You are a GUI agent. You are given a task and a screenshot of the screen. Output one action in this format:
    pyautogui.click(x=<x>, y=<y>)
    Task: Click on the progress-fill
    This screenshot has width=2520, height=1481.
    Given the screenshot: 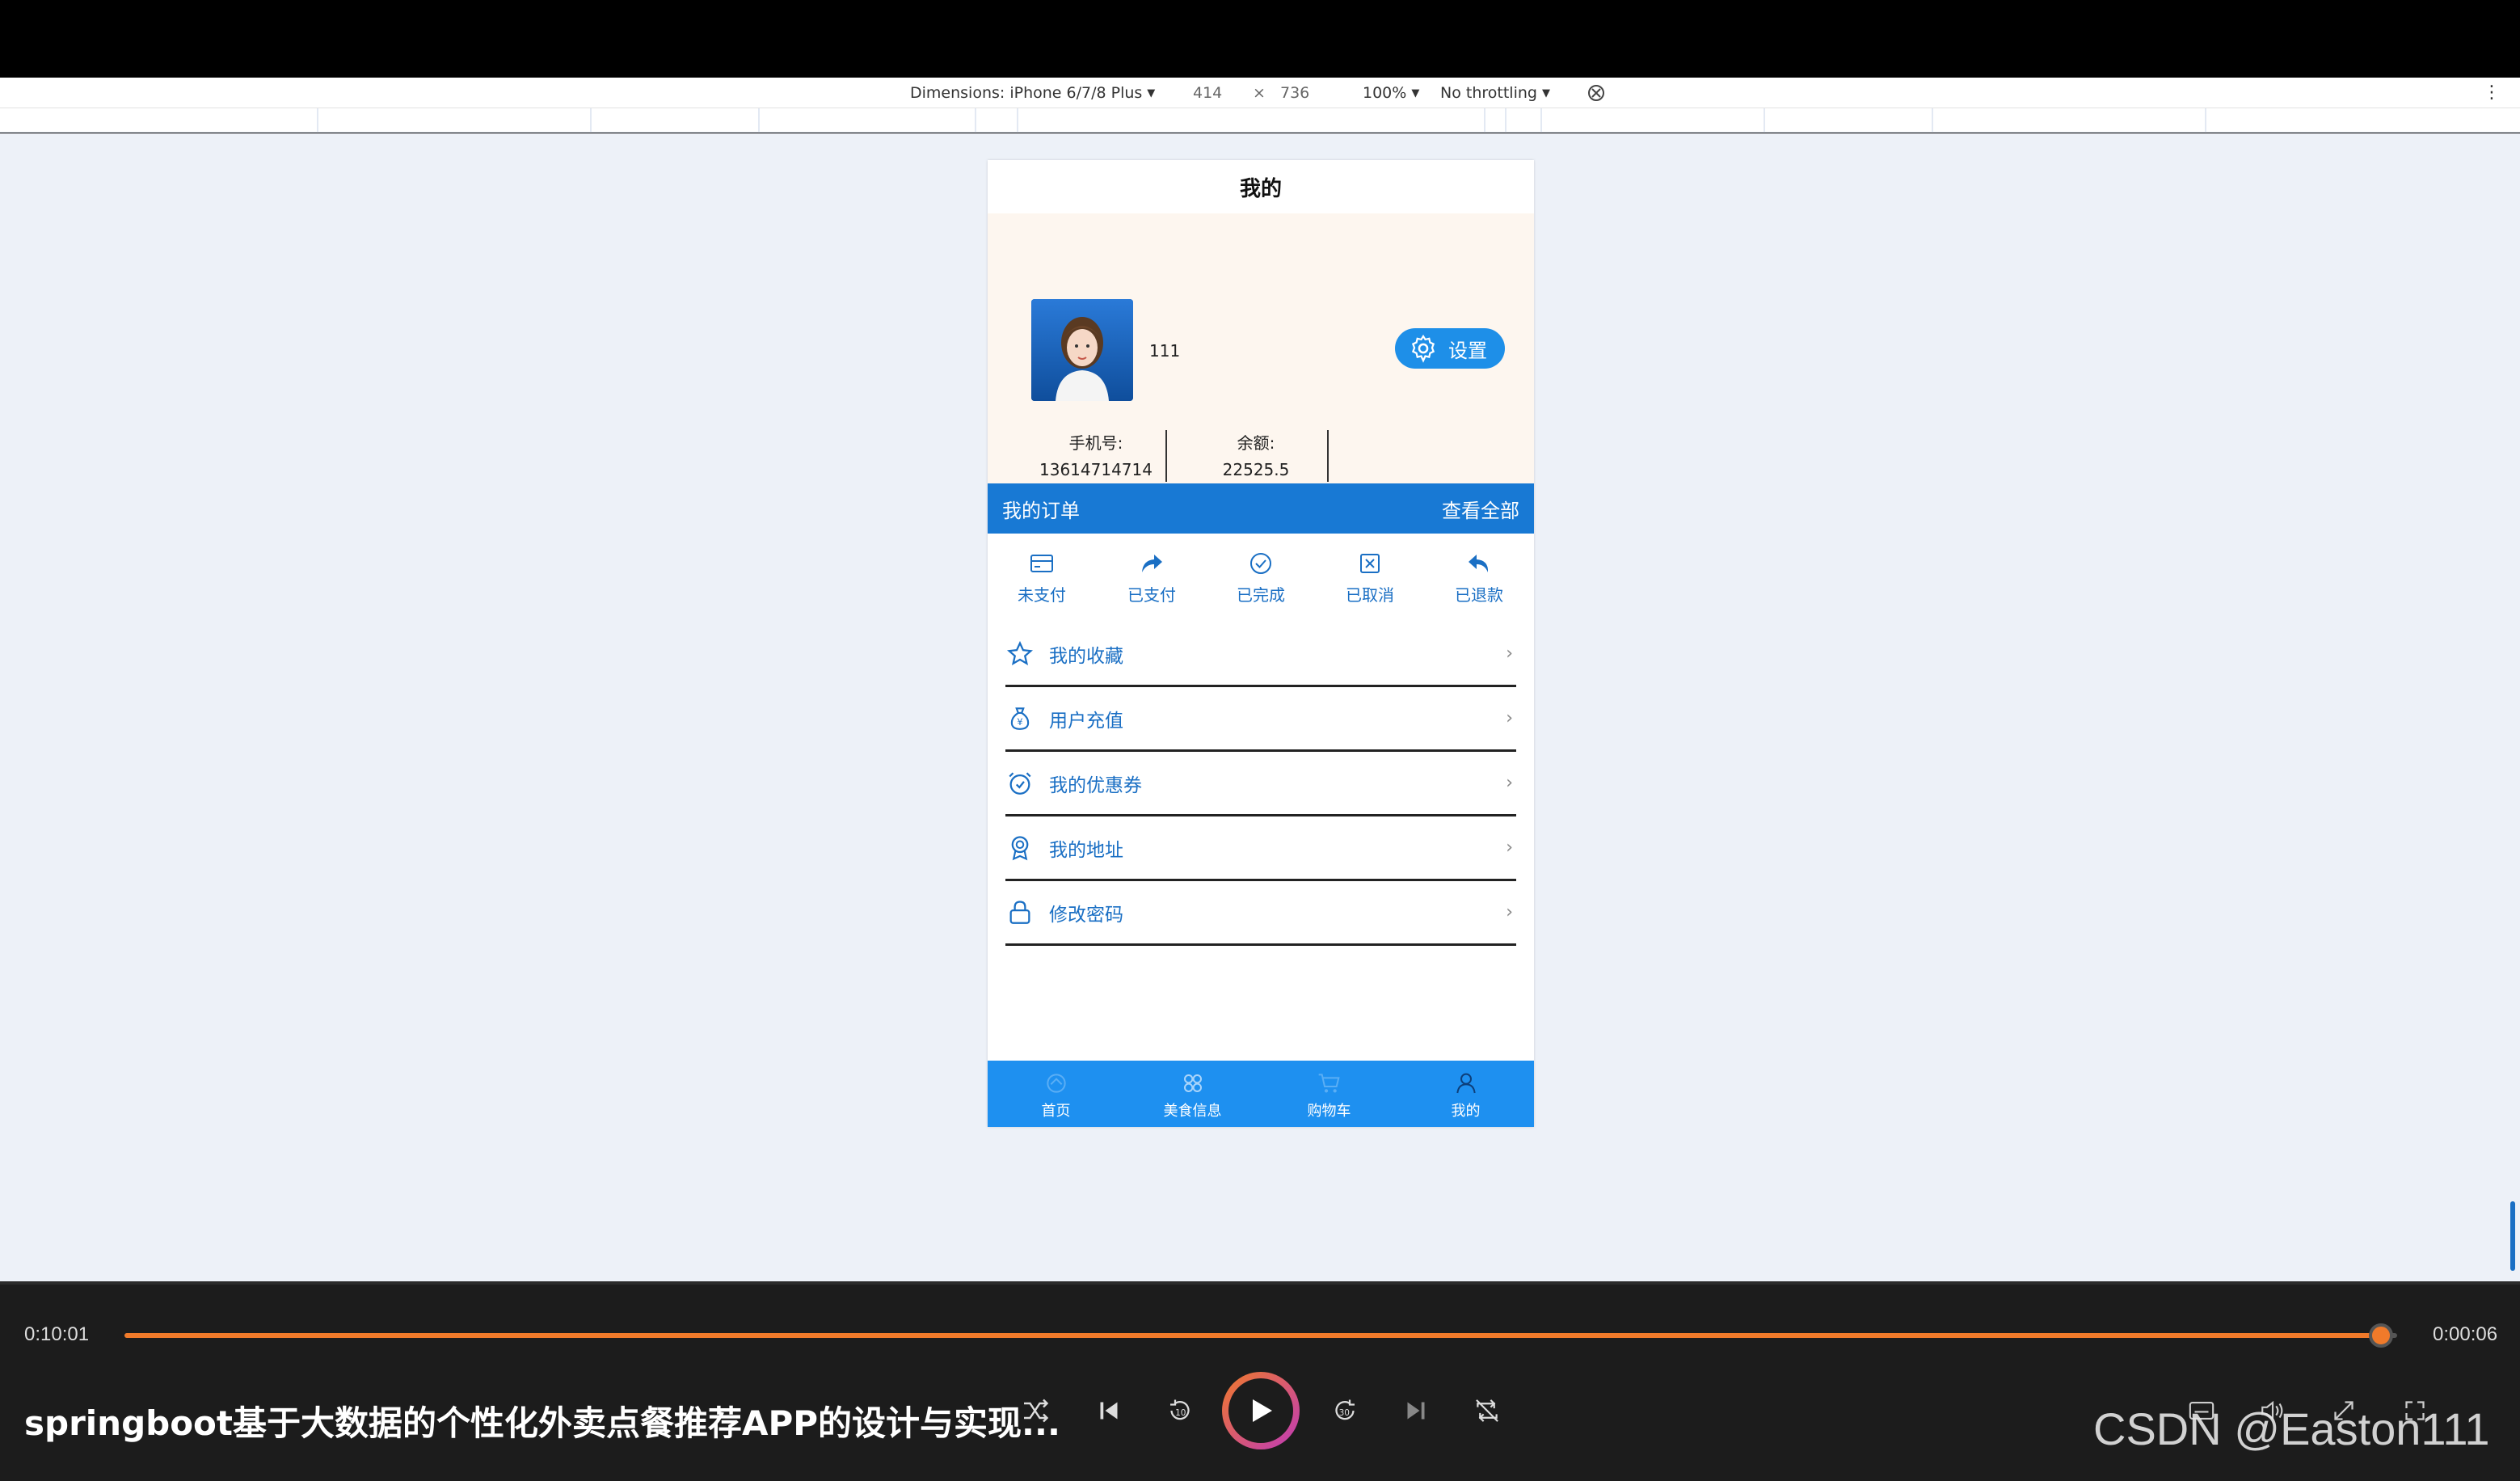 What is the action you would take?
    pyautogui.click(x=1253, y=1335)
    